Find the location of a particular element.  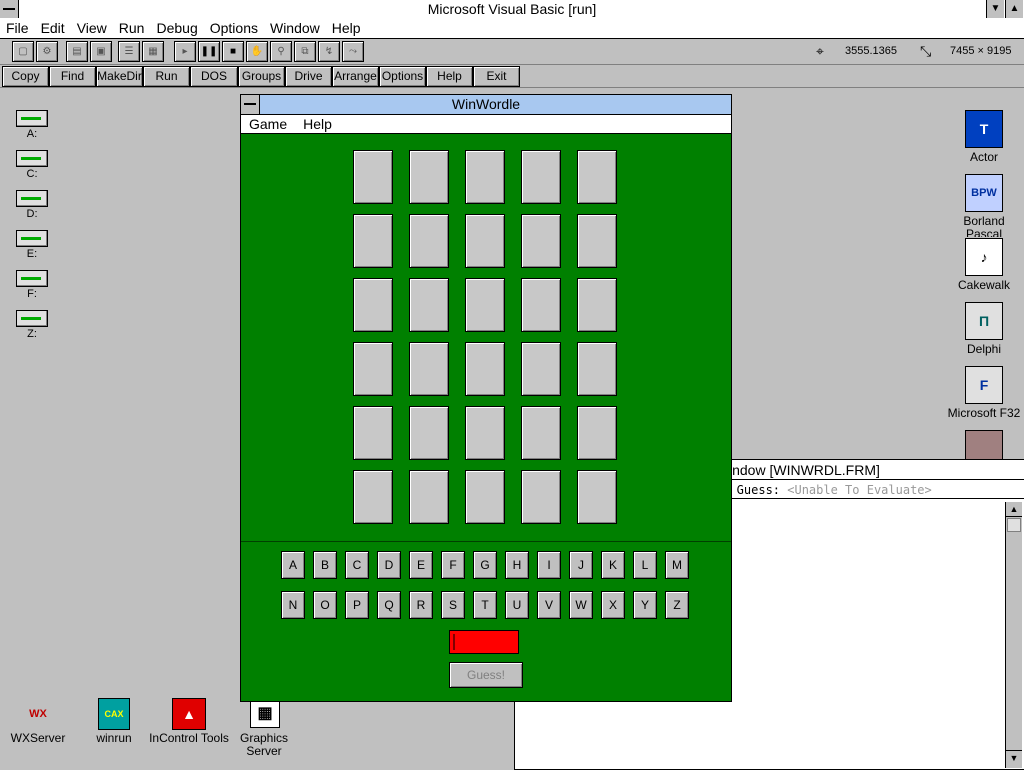

scroll-down-icon: ▼ is located at coordinates (1014, 757).